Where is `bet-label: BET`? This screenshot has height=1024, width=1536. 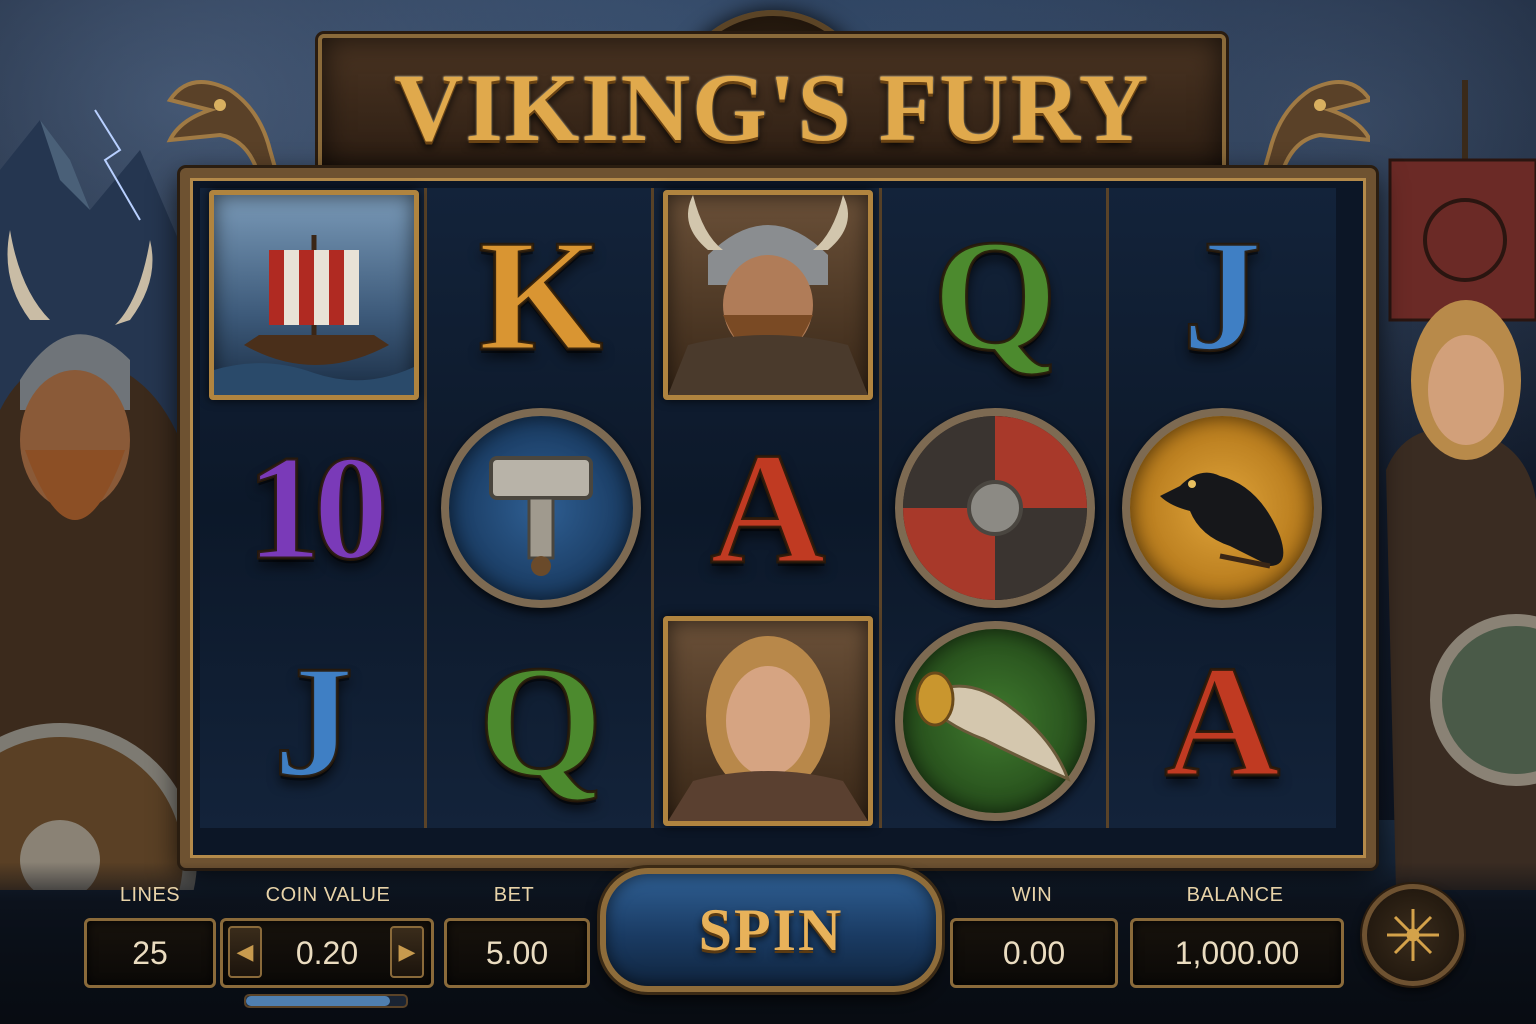
bet-label: BET is located at coordinates (514, 895).